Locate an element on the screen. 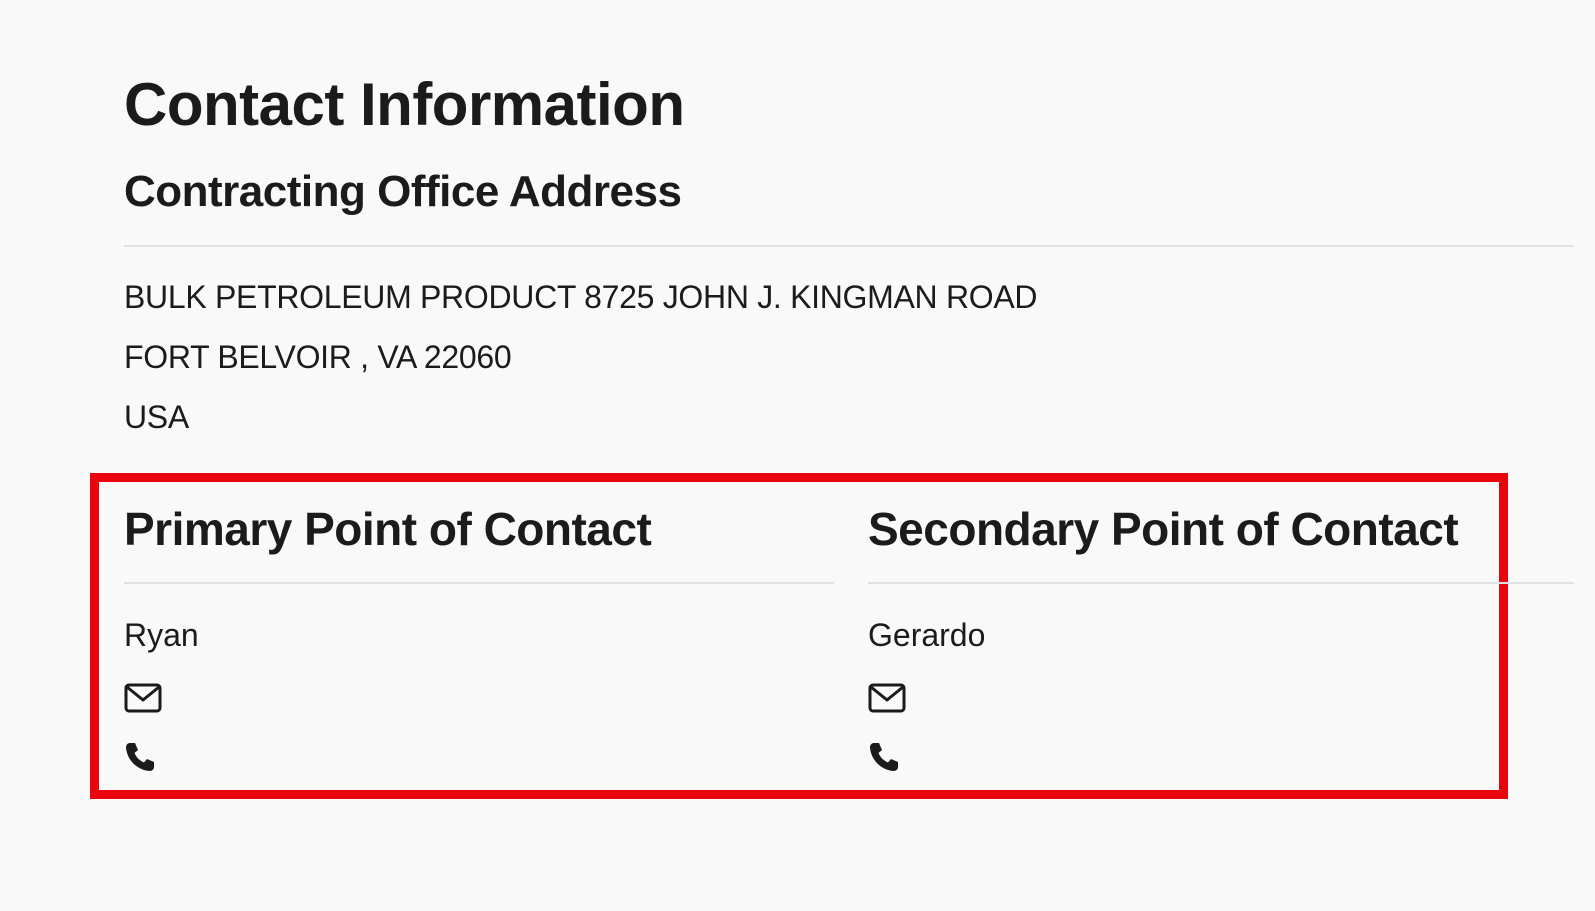 The height and width of the screenshot is (911, 1595). secondary-email-envelope-icon is located at coordinates (887, 700).